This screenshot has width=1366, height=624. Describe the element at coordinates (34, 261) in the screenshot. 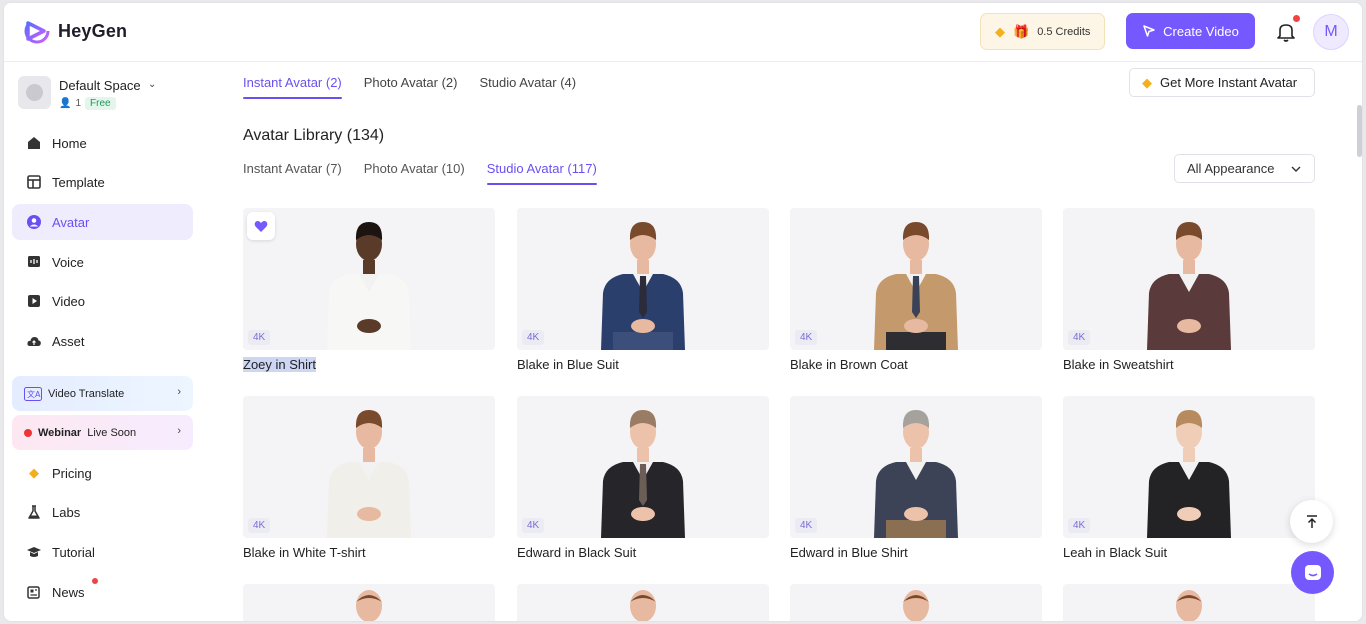

I see `voice-icon` at that location.